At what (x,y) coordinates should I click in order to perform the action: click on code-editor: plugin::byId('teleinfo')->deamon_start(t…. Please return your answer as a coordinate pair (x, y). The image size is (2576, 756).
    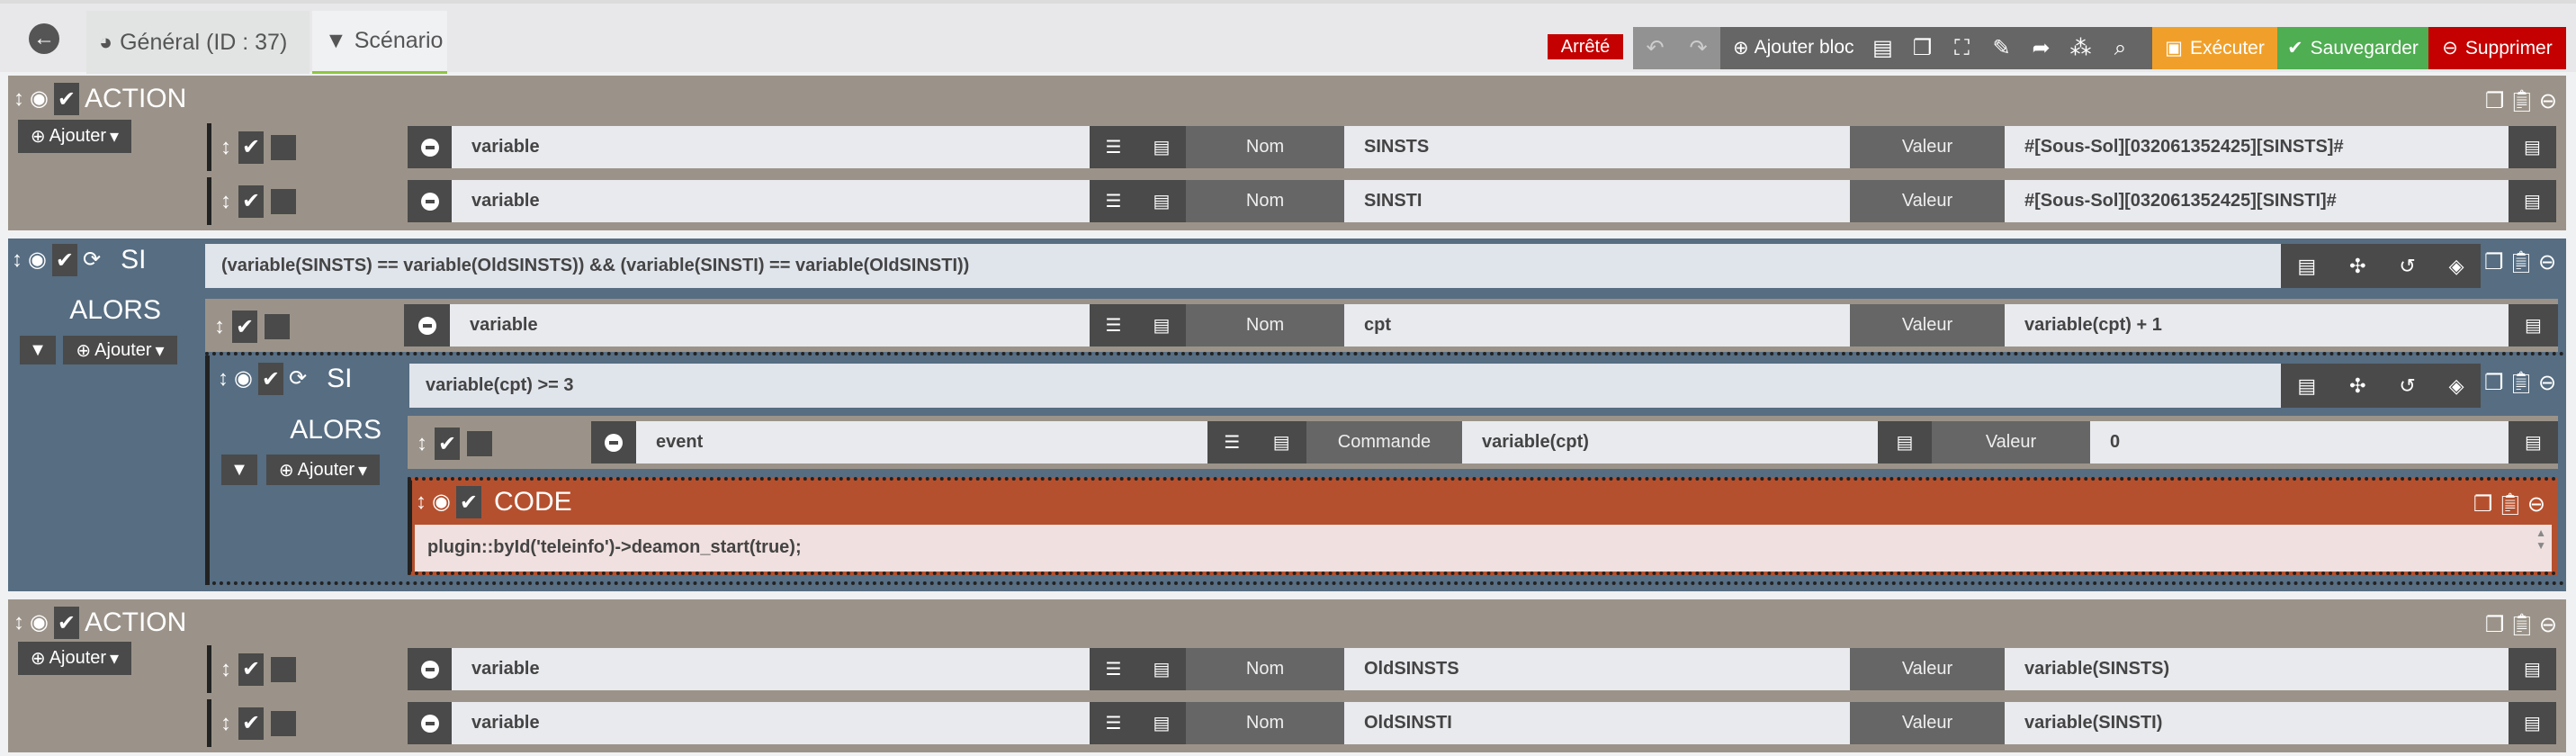
    Looking at the image, I should click on (1484, 548).